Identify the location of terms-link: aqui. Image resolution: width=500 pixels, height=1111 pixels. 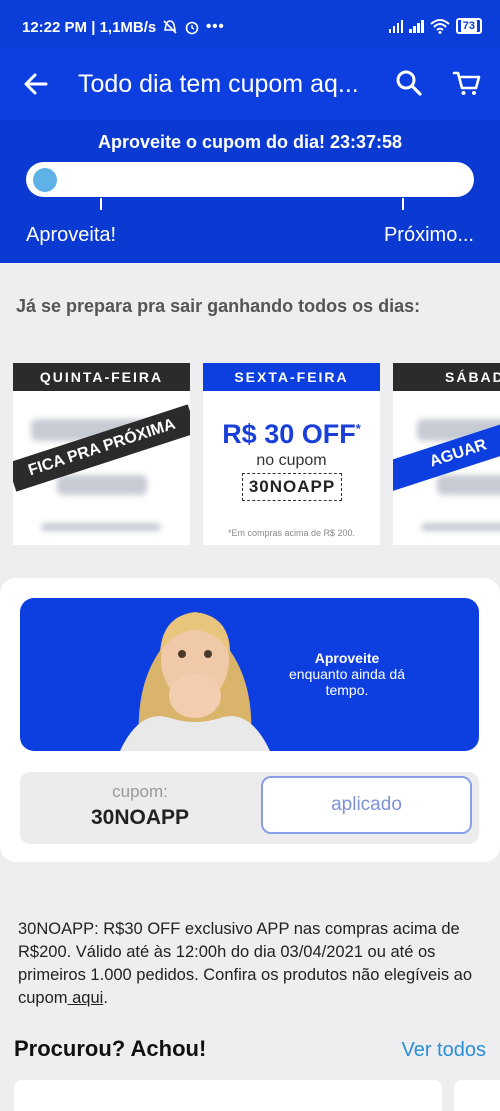
(85, 998).